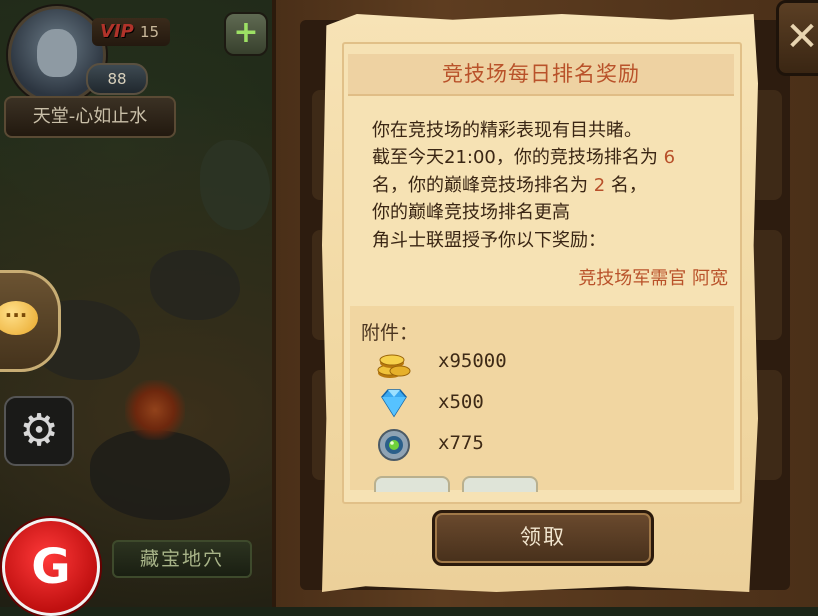 Image resolution: width=818 pixels, height=616 pixels. Describe the element at coordinates (182, 559) in the screenshot. I see `location-label: 藏宝地穴` at that location.